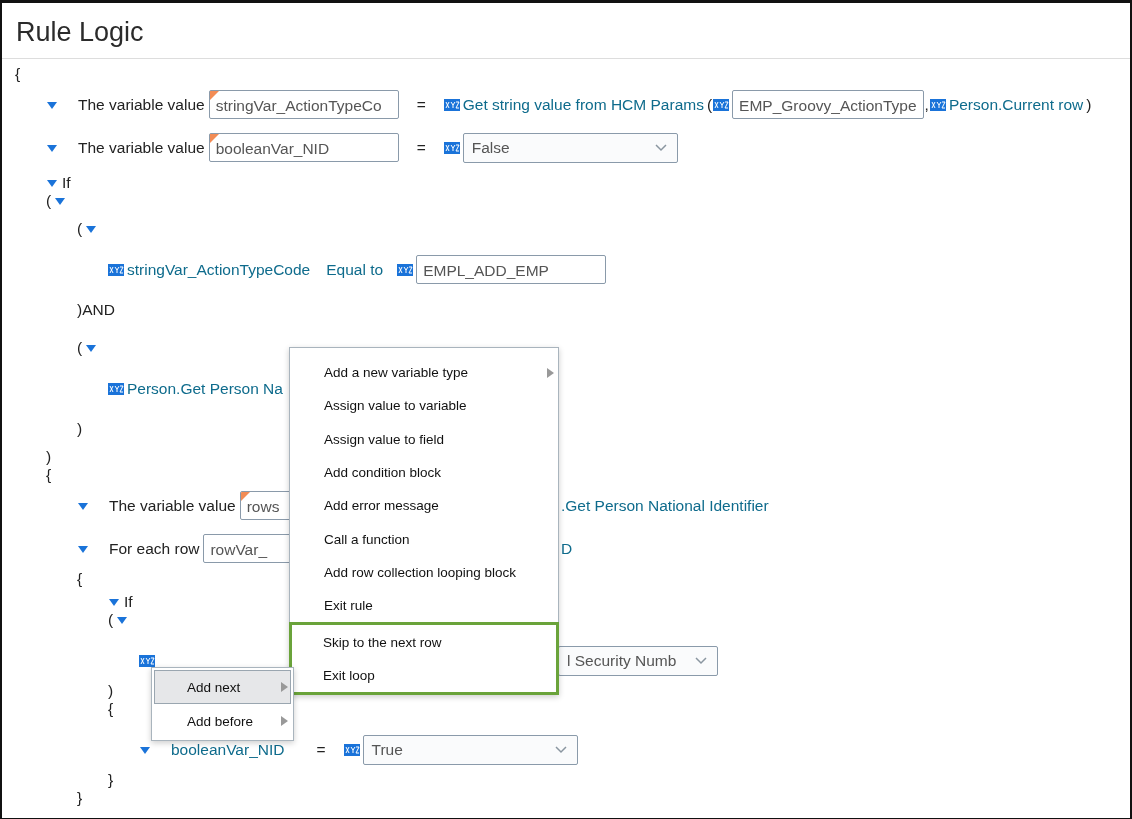  Describe the element at coordinates (154, 548) in the screenshot. I see `row-label: For each row` at that location.